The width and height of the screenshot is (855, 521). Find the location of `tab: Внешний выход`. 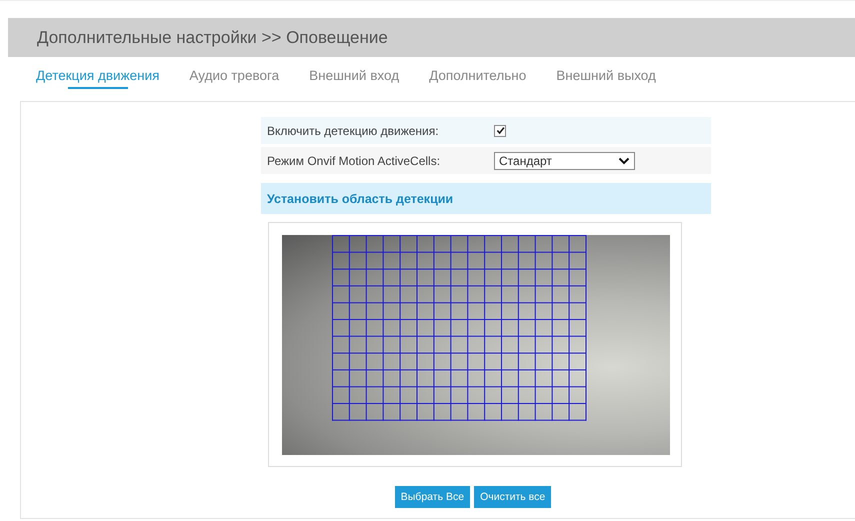

tab: Внешний выход is located at coordinates (606, 78).